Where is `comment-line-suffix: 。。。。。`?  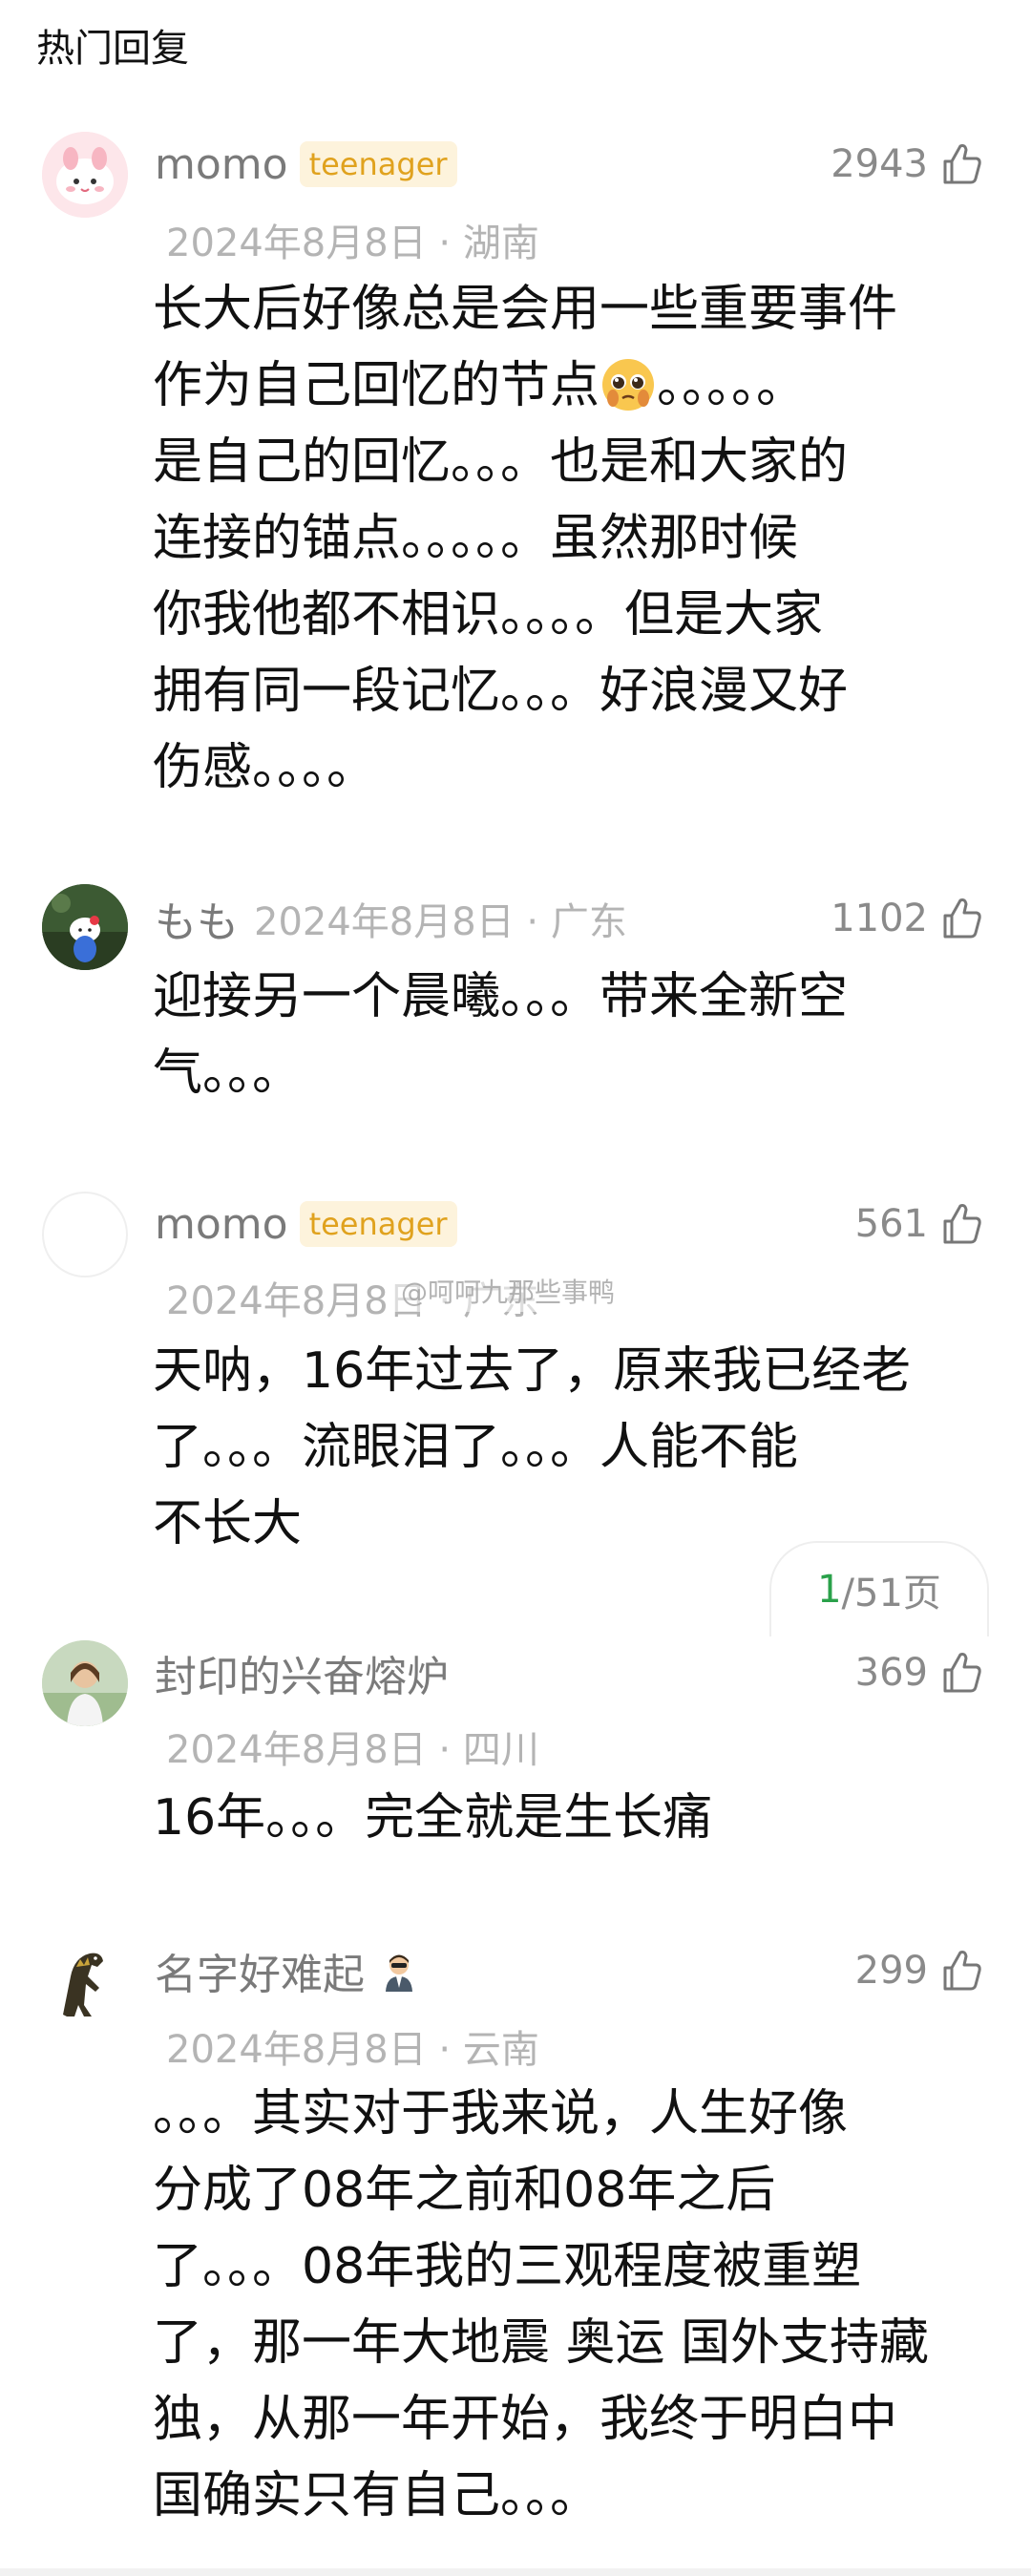 comment-line-suffix: 。。。。。 is located at coordinates (732, 385).